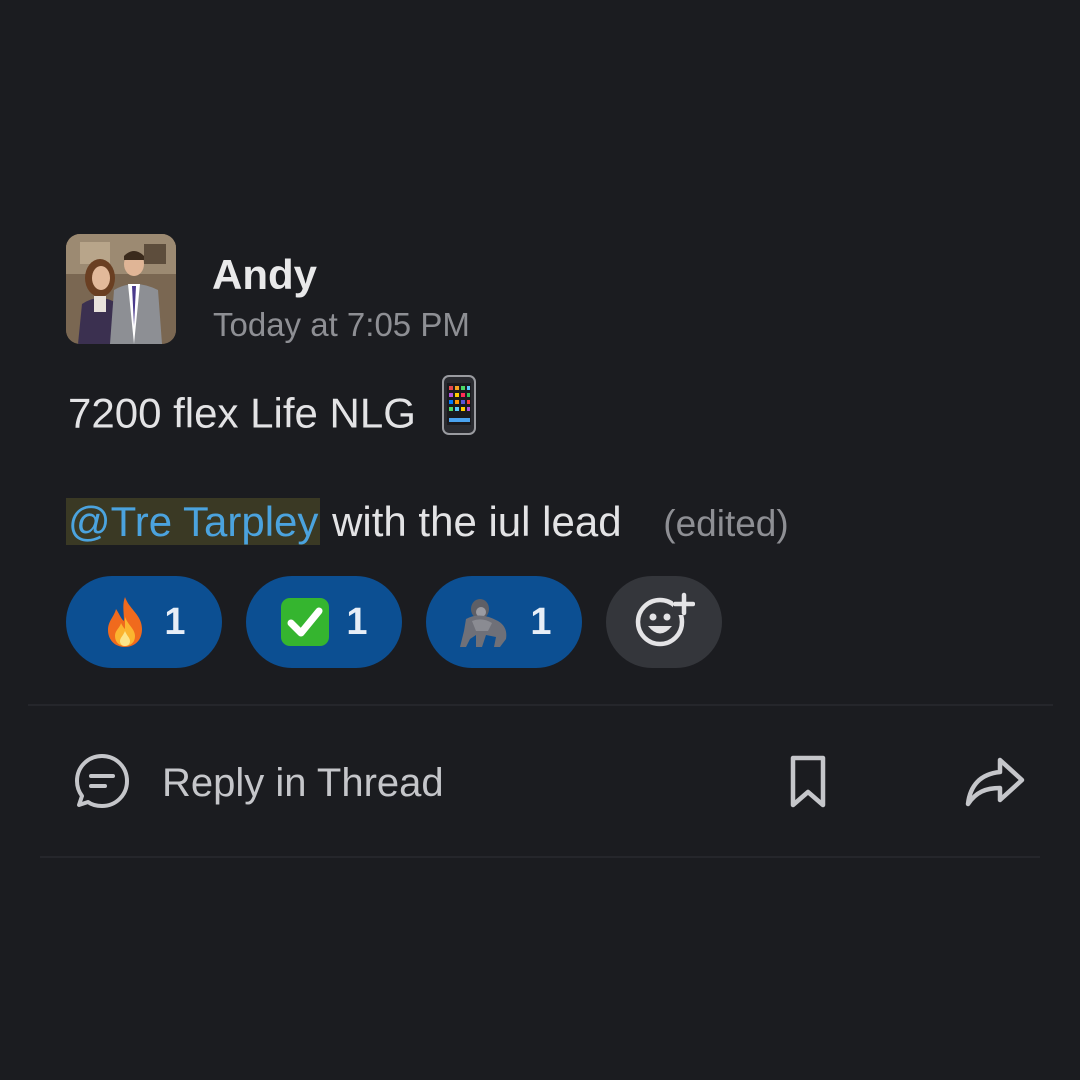  I want to click on message-text: with the iul lead, so click(477, 521).